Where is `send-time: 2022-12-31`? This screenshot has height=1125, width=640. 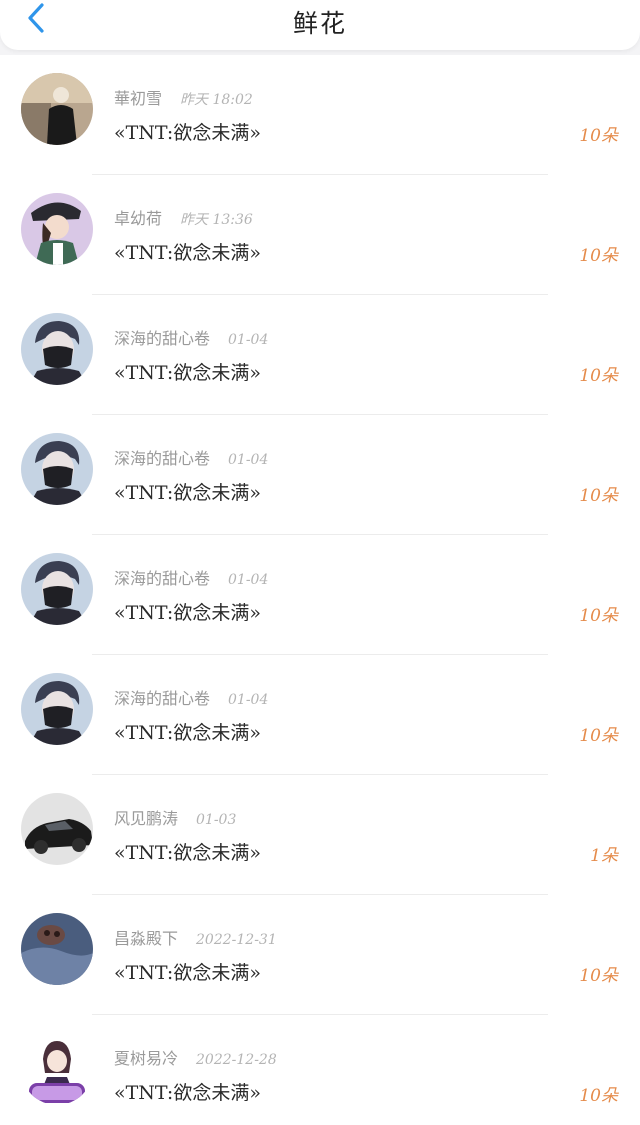 send-time: 2022-12-31 is located at coordinates (236, 940).